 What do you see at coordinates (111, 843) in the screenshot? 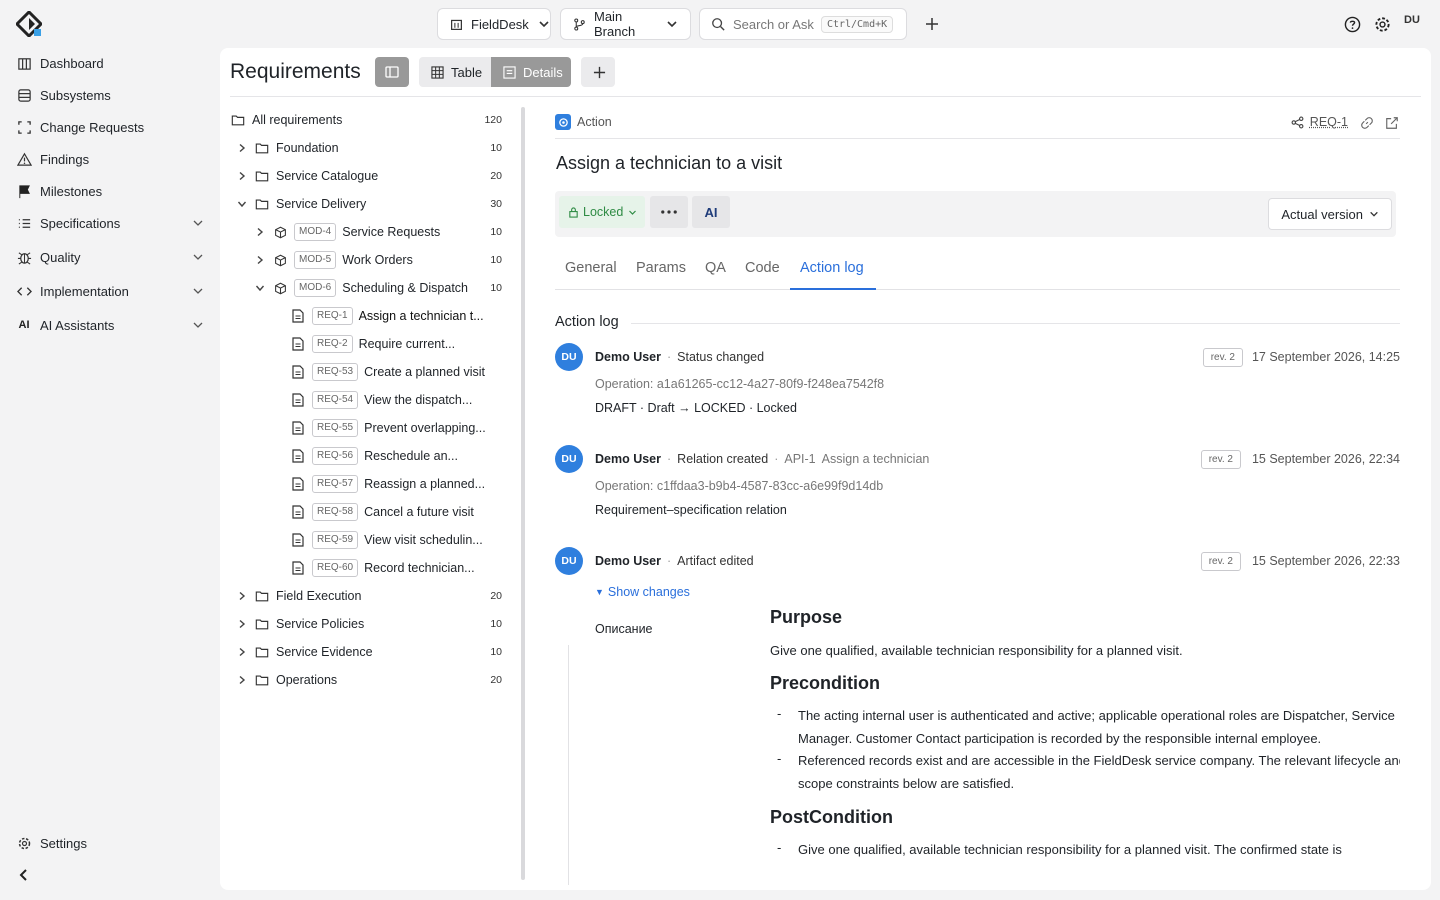
I see `sidebar-item-settings: Settings` at bounding box center [111, 843].